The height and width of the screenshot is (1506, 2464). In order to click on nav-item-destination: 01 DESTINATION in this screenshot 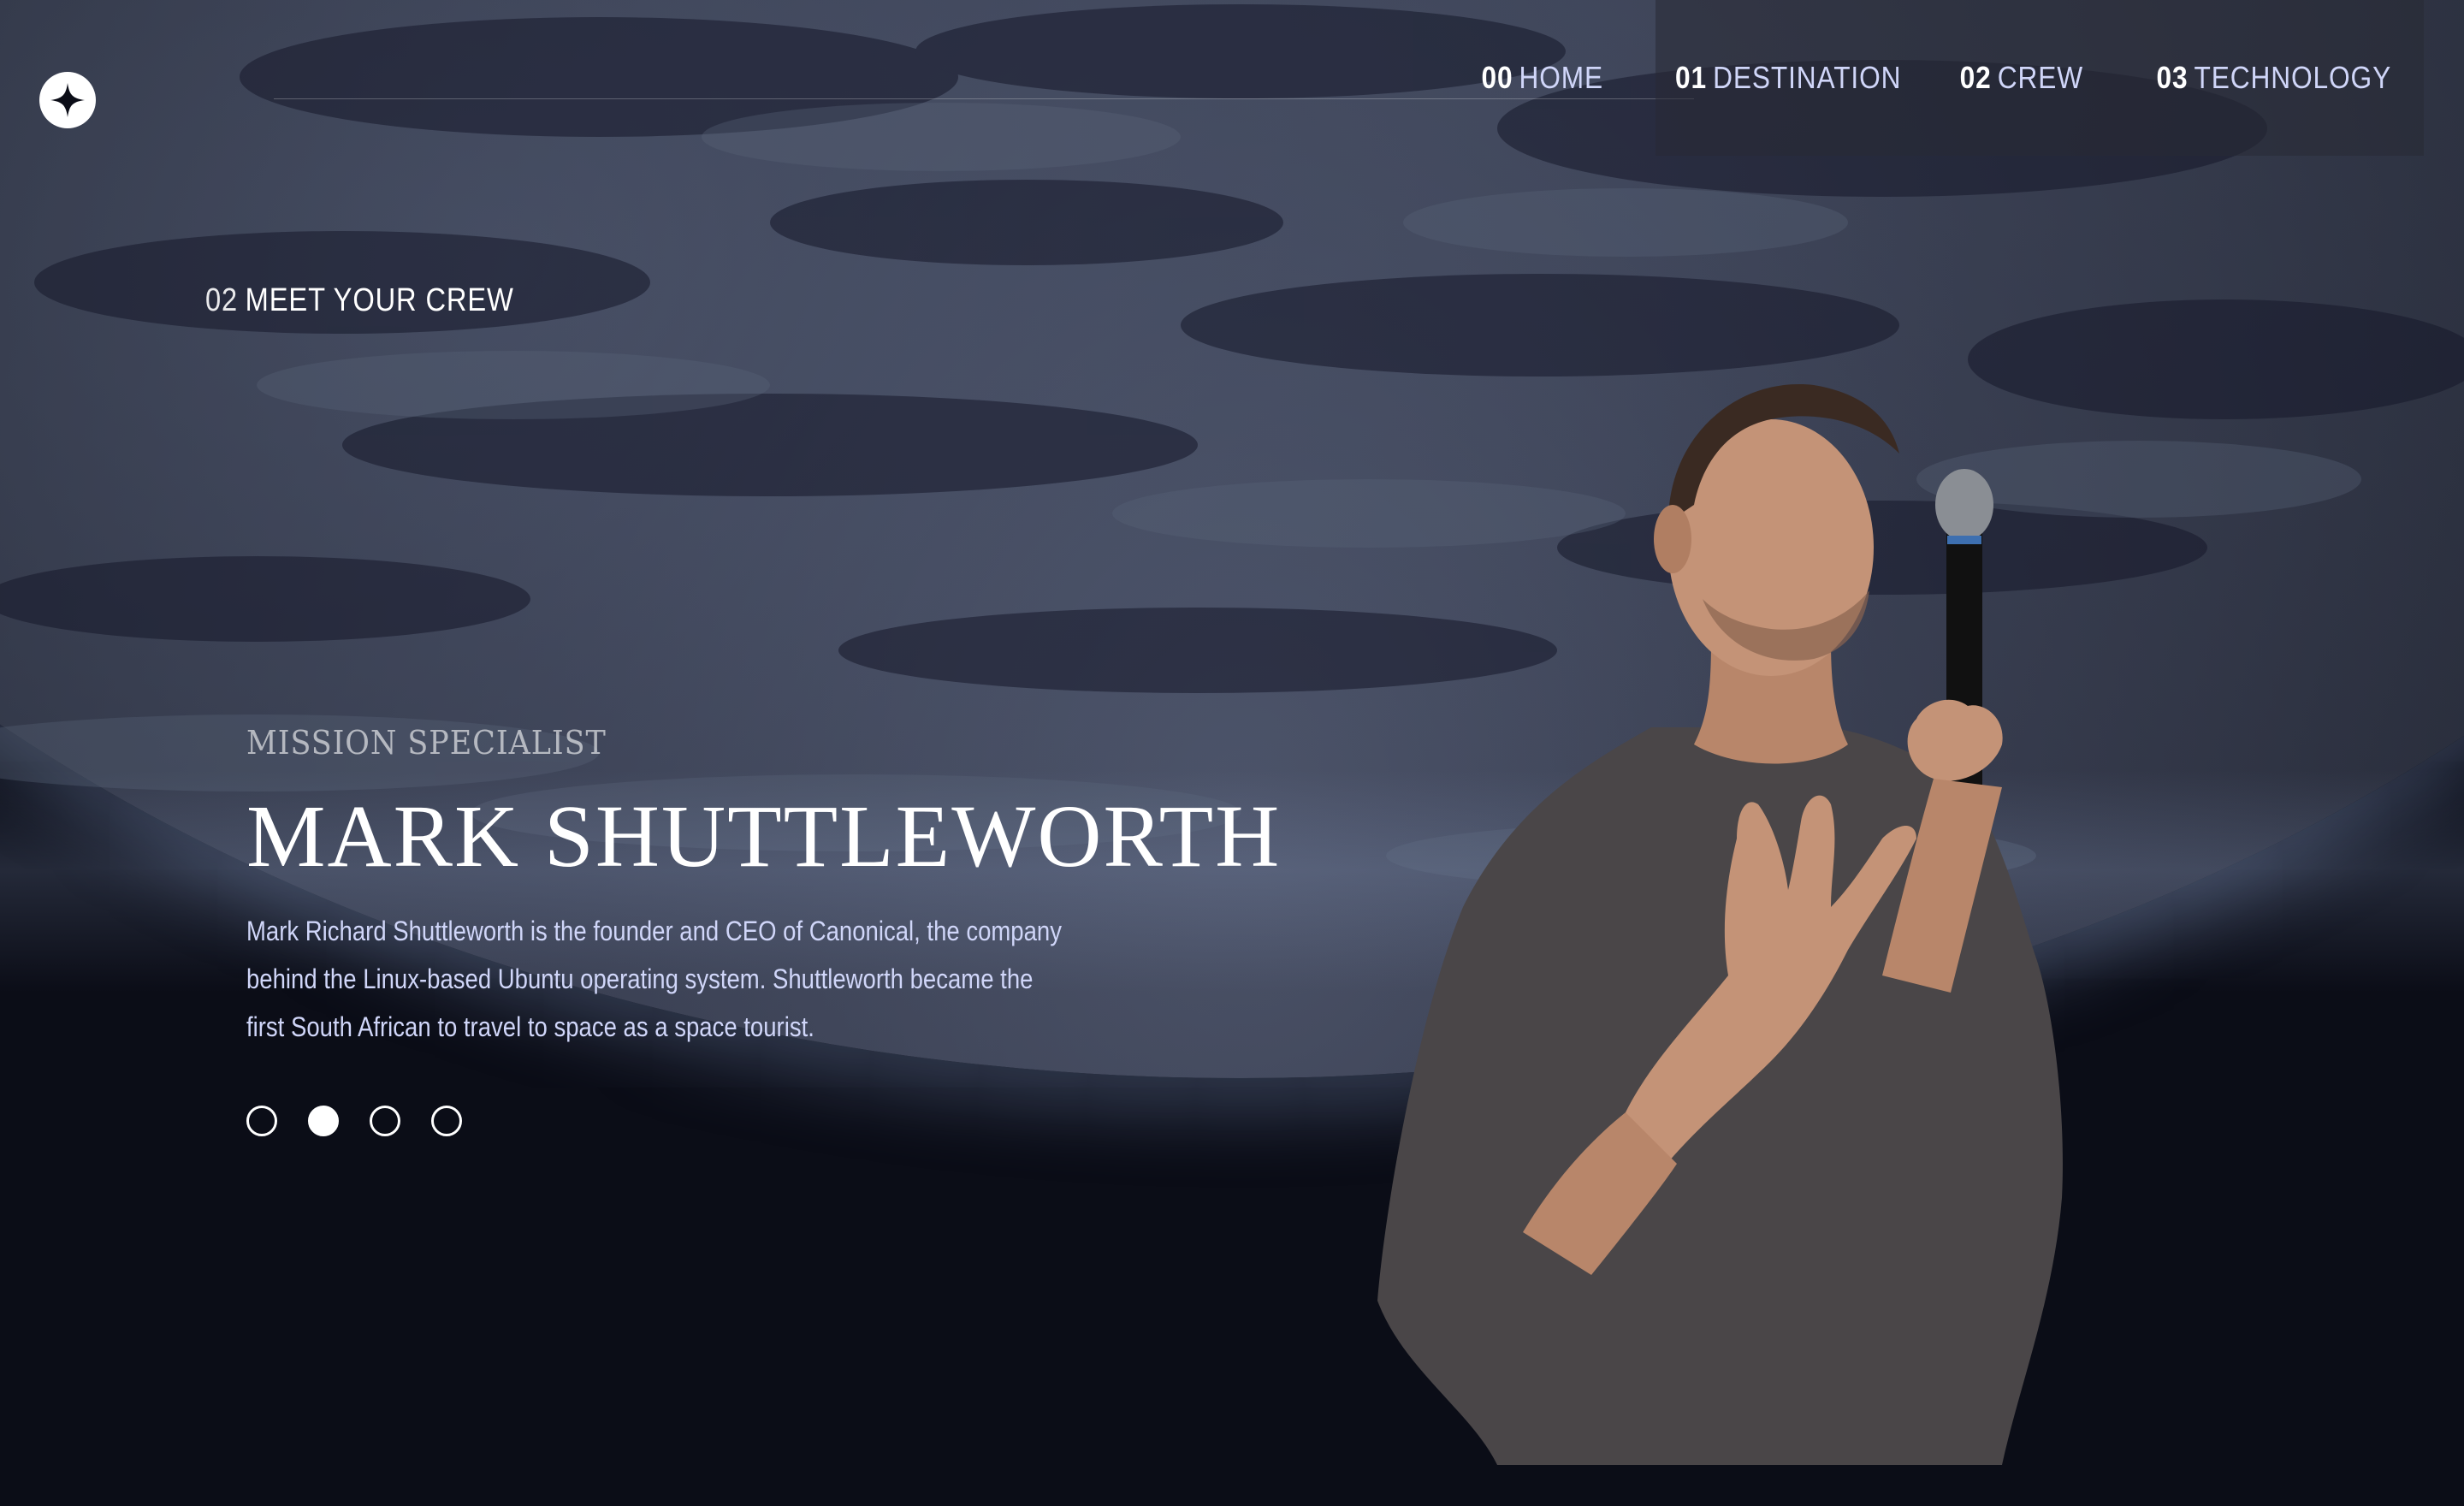, I will do `click(1789, 78)`.